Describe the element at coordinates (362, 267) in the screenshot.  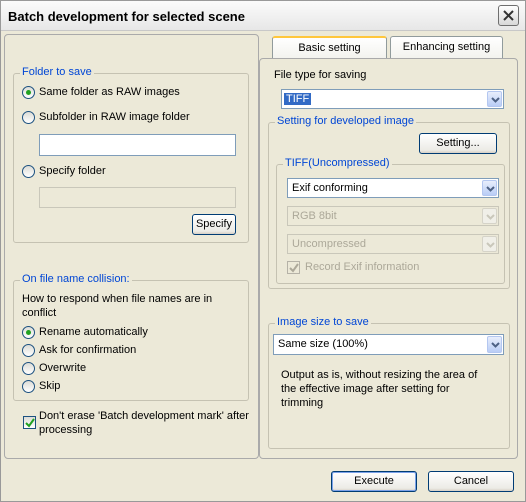
I see `record-exif-label: Record Exif information` at that location.